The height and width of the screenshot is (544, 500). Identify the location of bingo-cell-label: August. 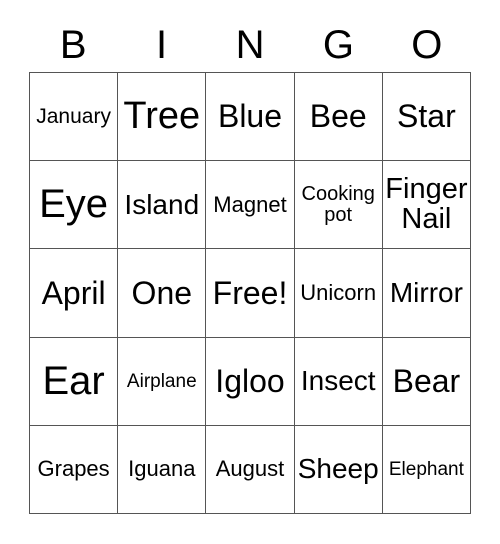
(250, 469).